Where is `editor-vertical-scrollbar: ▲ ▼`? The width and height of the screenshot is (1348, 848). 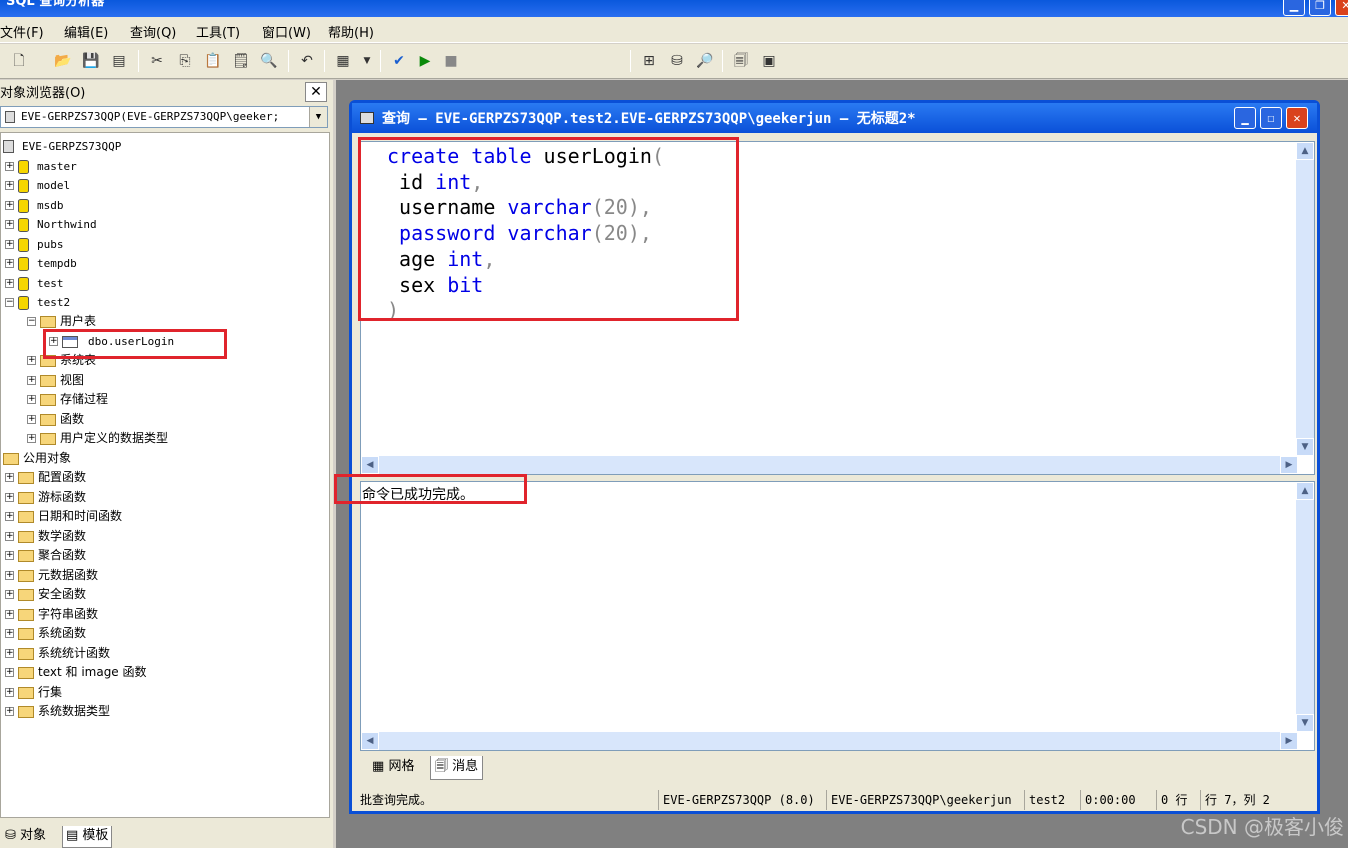
editor-vertical-scrollbar: ▲ ▼ is located at coordinates (1305, 299).